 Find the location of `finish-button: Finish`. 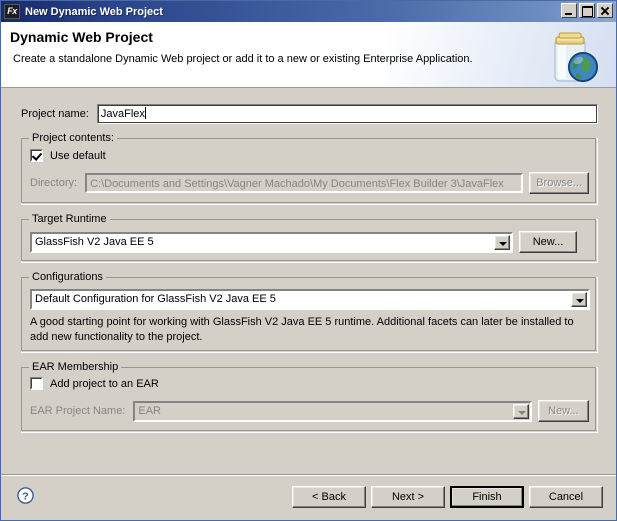

finish-button: Finish is located at coordinates (487, 497).